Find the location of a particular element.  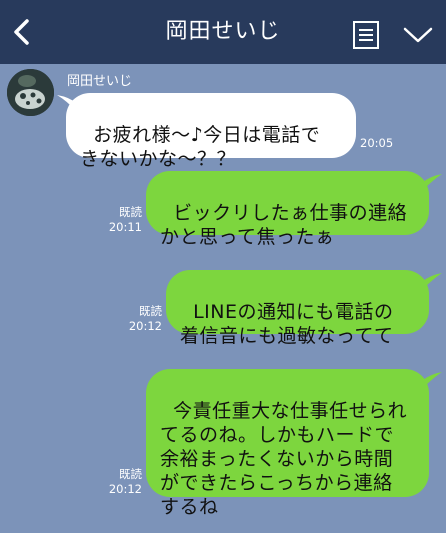

contact-avatar is located at coordinates (30, 92).